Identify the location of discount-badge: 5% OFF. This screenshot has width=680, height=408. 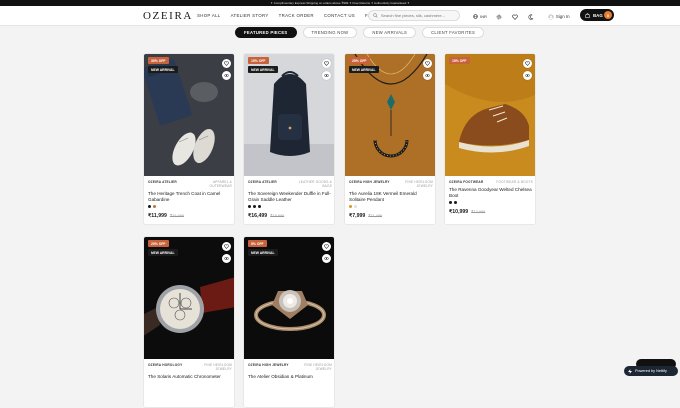
(257, 243).